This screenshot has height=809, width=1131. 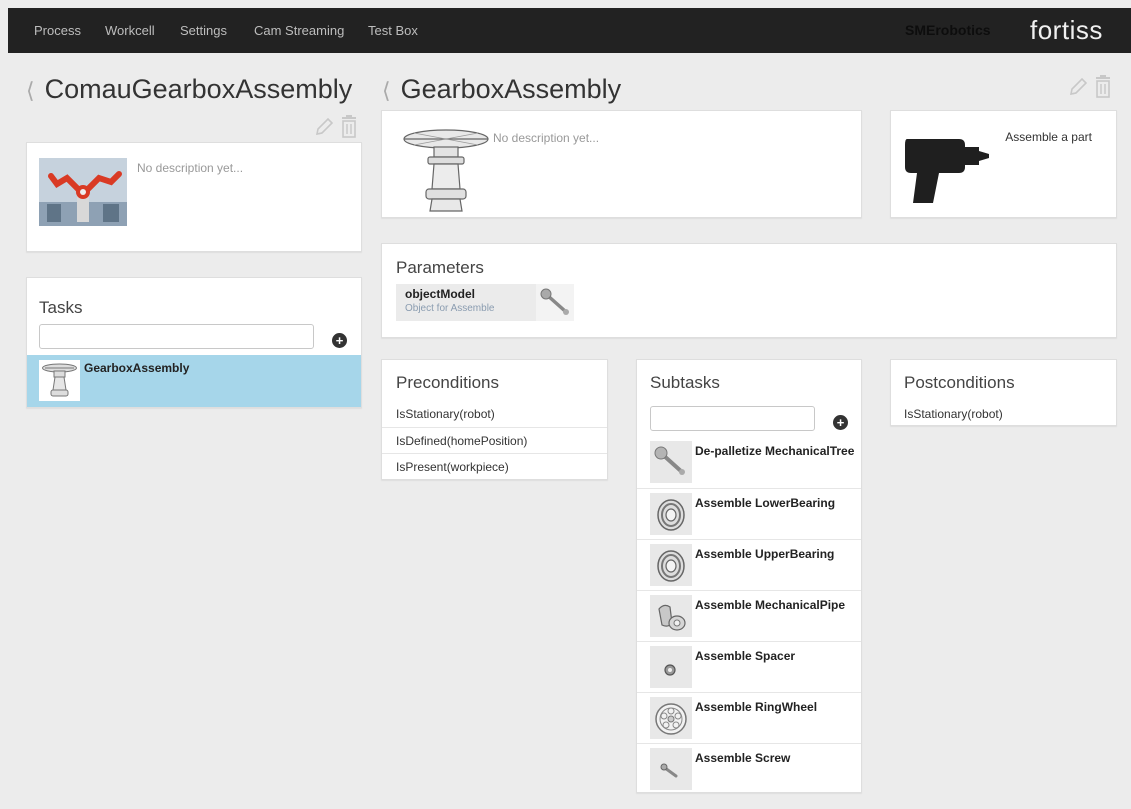 What do you see at coordinates (756, 707) in the screenshot?
I see `subtask-label: Assemble RingWheel` at bounding box center [756, 707].